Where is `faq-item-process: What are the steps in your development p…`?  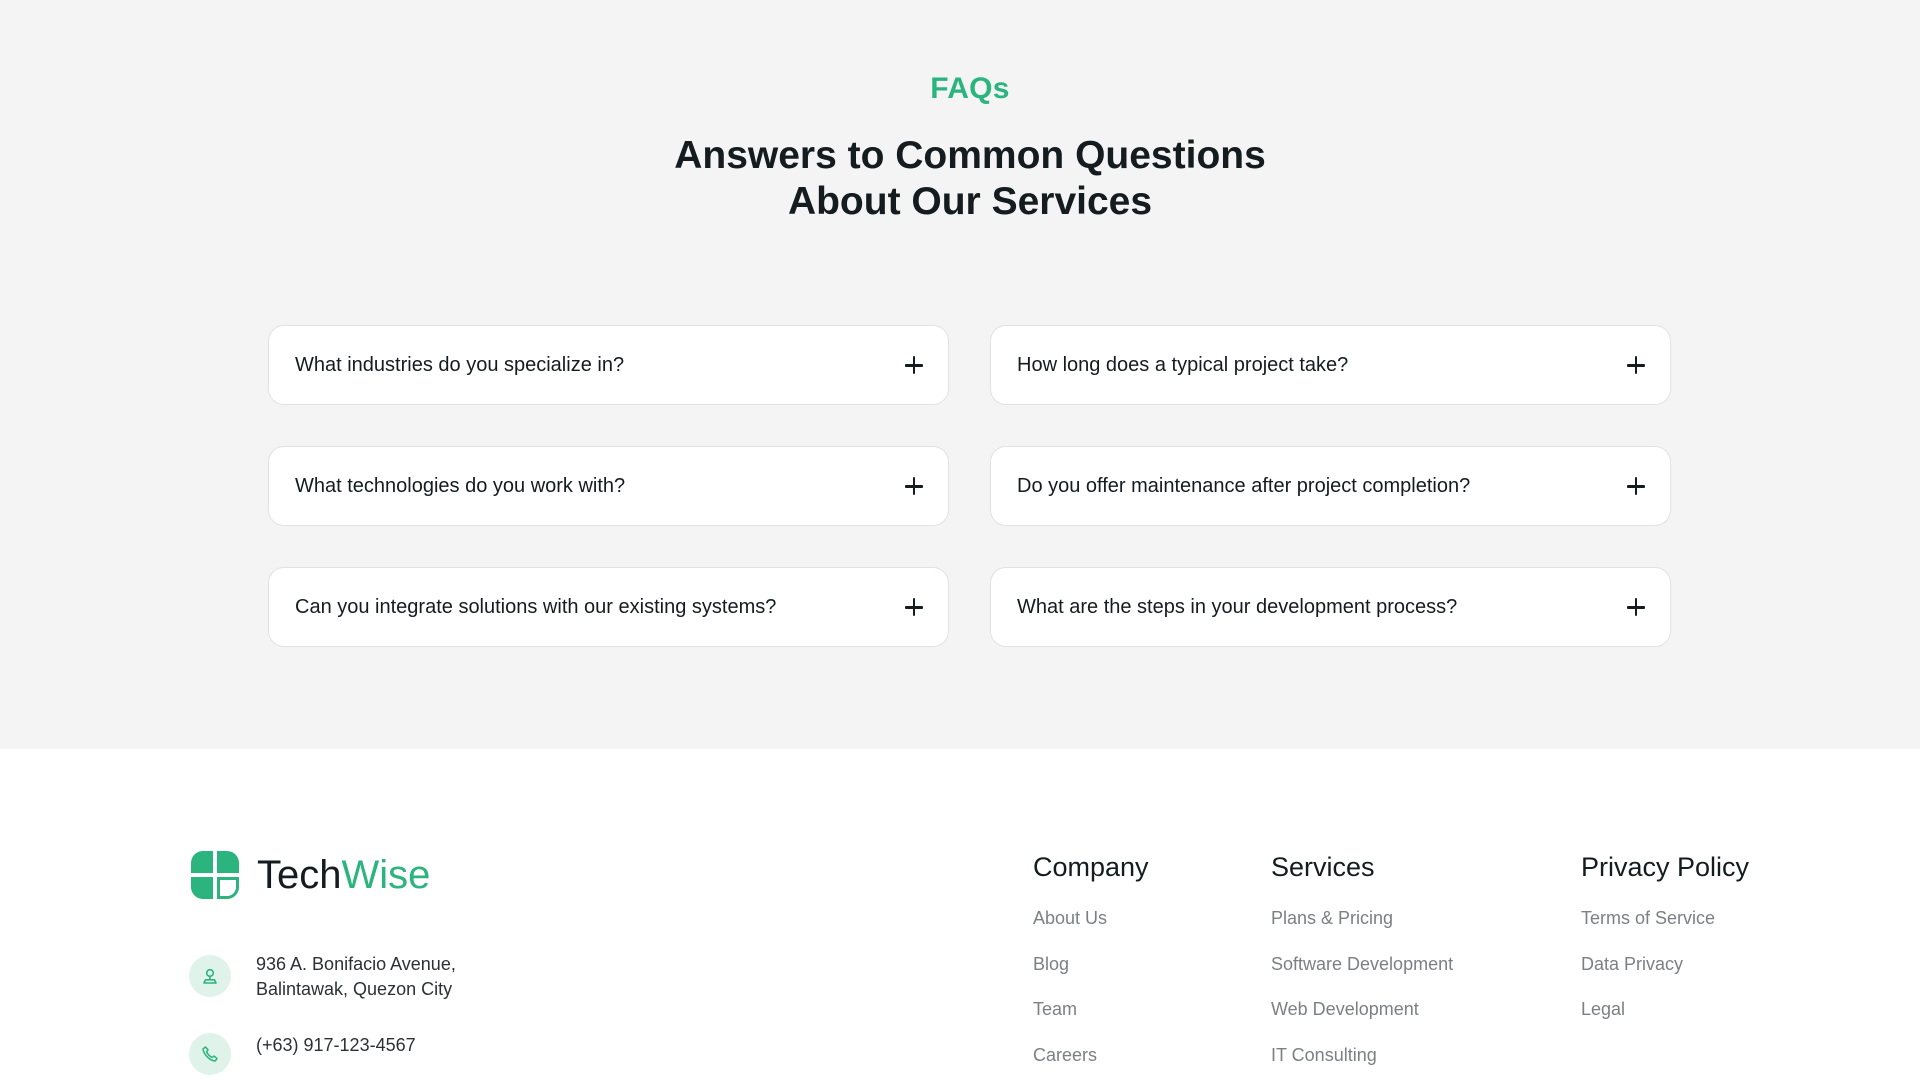
faq-item-process: What are the steps in your development p… is located at coordinates (1330, 607).